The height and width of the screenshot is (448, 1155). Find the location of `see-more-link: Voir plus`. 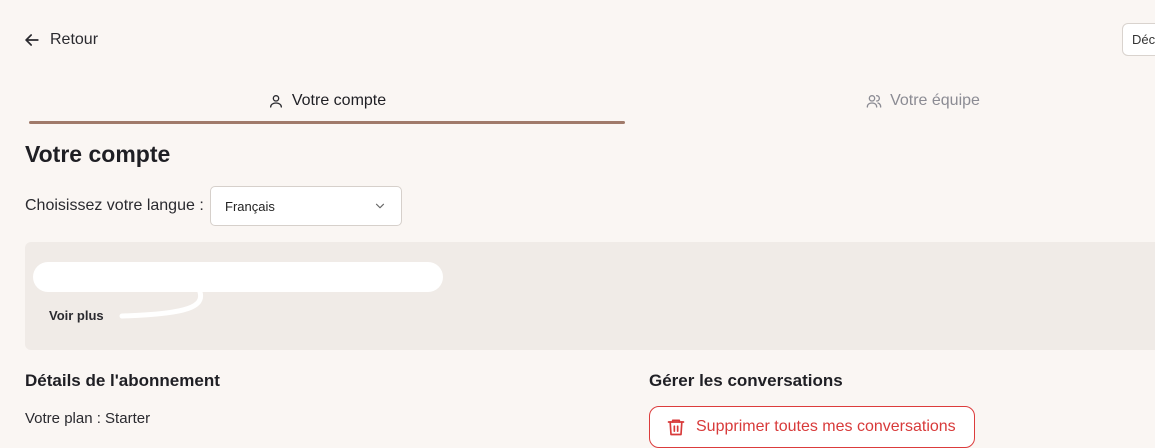

see-more-link: Voir plus is located at coordinates (76, 315).